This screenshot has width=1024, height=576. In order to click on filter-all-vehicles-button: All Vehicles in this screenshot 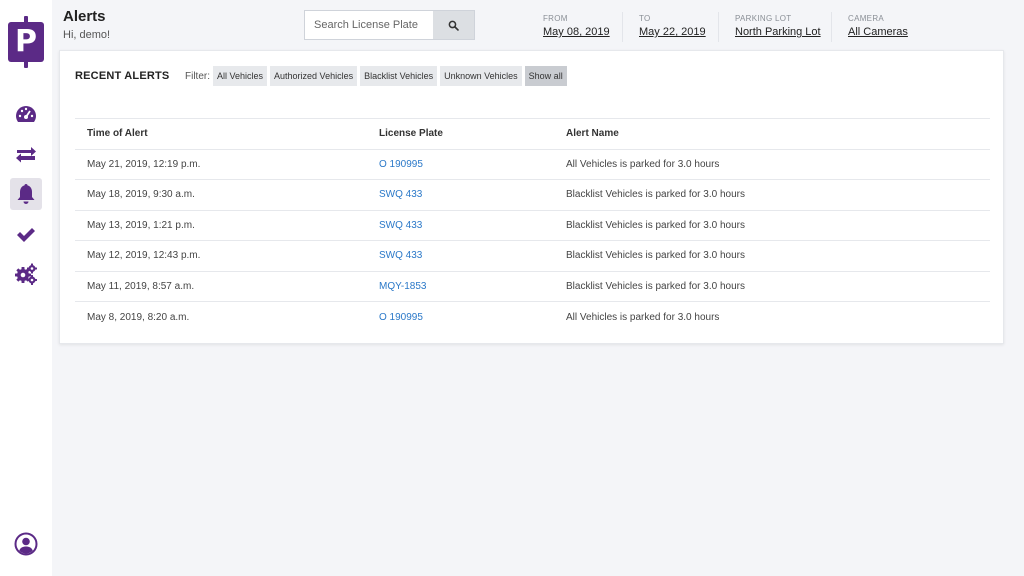, I will do `click(240, 76)`.